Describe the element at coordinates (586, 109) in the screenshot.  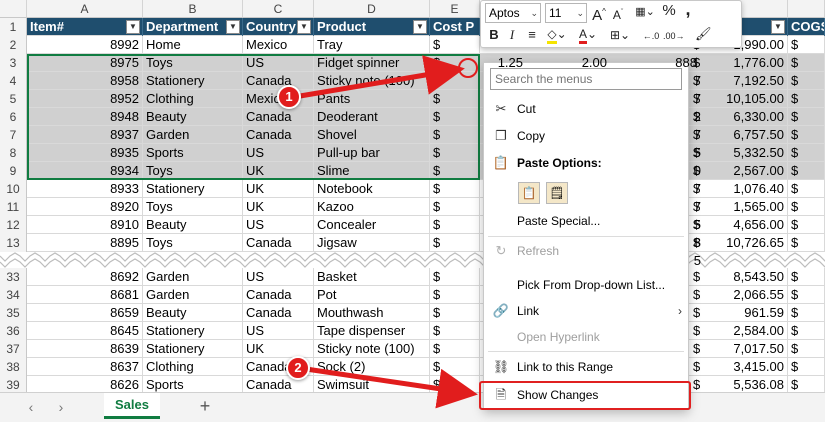
I see `menu-item-cut: ✂ Cut` at that location.